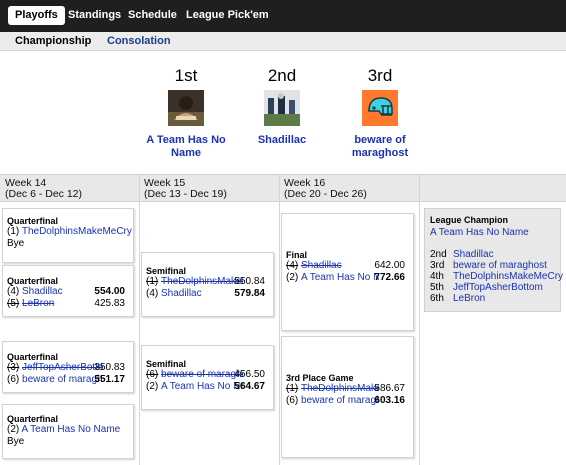 This screenshot has width=566, height=465. What do you see at coordinates (498, 287) in the screenshot?
I see `rank-team-link: JeffTopAsherBottom` at bounding box center [498, 287].